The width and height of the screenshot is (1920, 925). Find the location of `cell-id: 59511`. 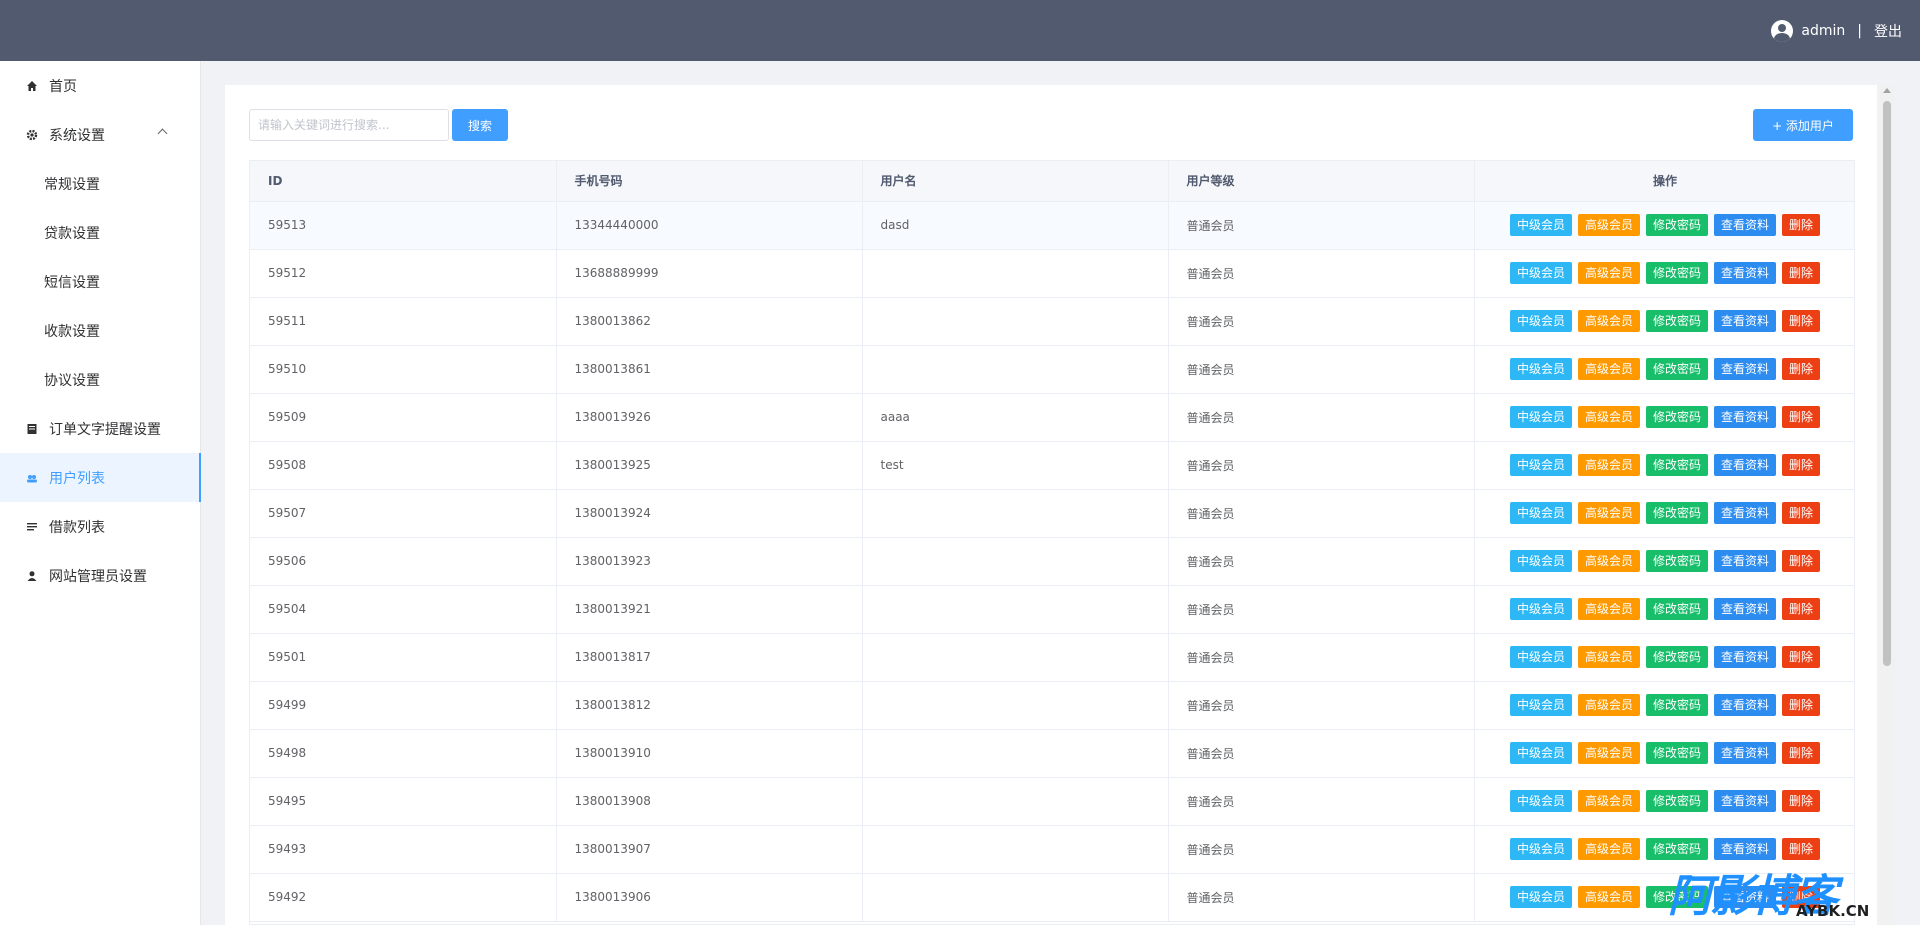

cell-id: 59511 is located at coordinates (403, 321).